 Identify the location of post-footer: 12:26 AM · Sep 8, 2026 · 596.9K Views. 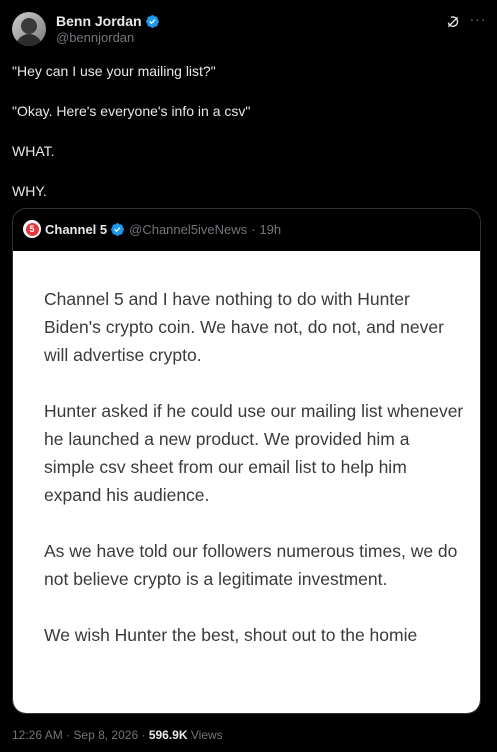
(117, 735).